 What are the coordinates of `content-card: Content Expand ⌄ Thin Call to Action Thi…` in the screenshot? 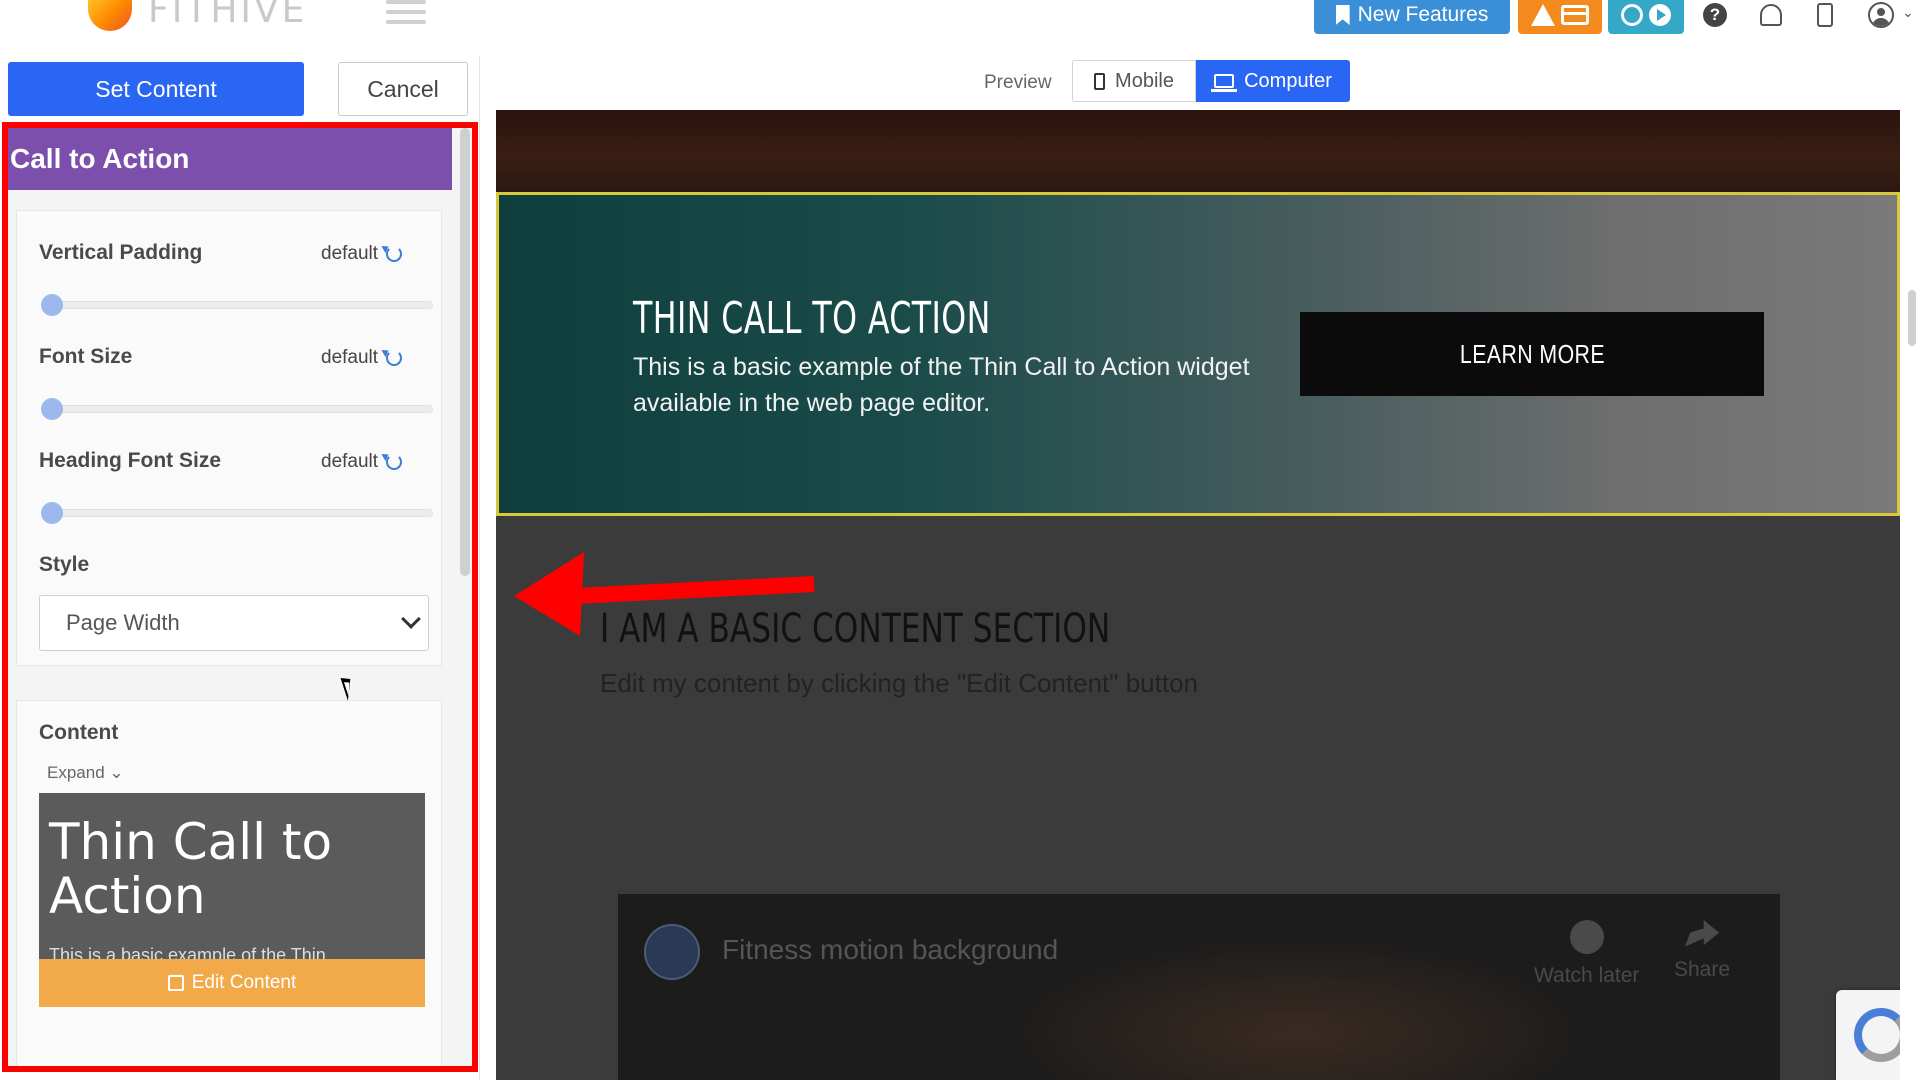 It's located at (229, 886).